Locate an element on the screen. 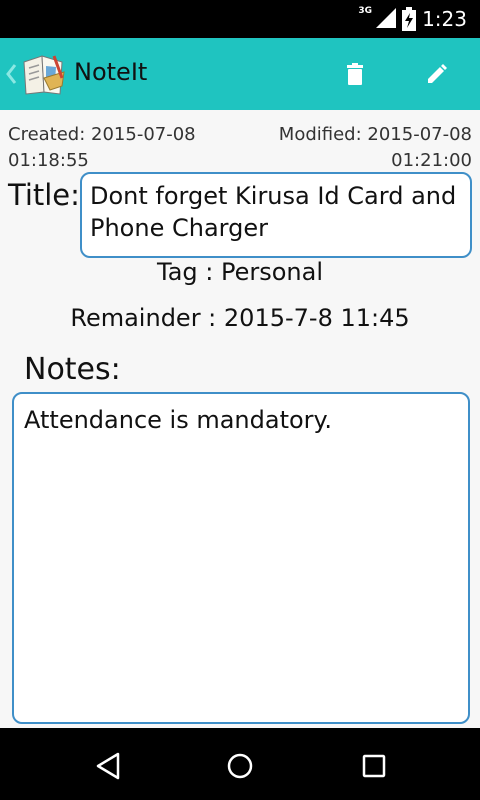 The height and width of the screenshot is (800, 480). created-info: Created: 2015-07-08 01:18:55 is located at coordinates (102, 148).